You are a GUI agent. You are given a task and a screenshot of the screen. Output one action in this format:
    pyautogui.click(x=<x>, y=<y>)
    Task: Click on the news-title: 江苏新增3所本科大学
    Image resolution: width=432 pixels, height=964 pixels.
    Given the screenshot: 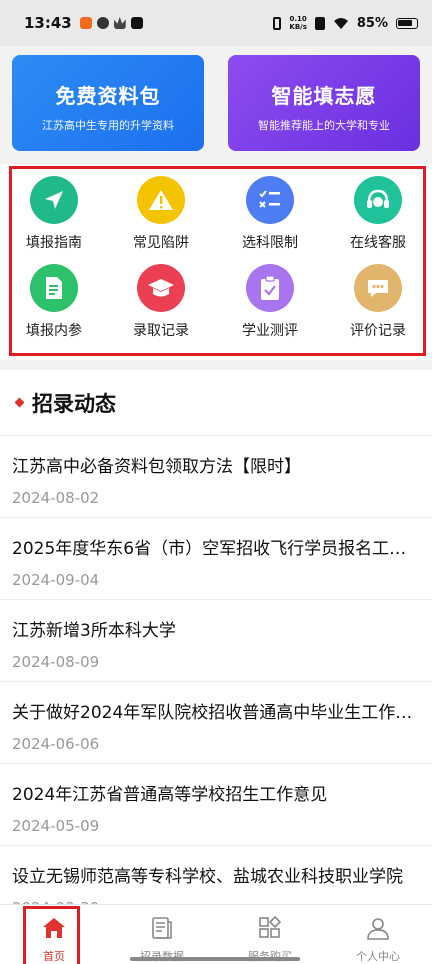 What is the action you would take?
    pyautogui.click(x=94, y=631)
    